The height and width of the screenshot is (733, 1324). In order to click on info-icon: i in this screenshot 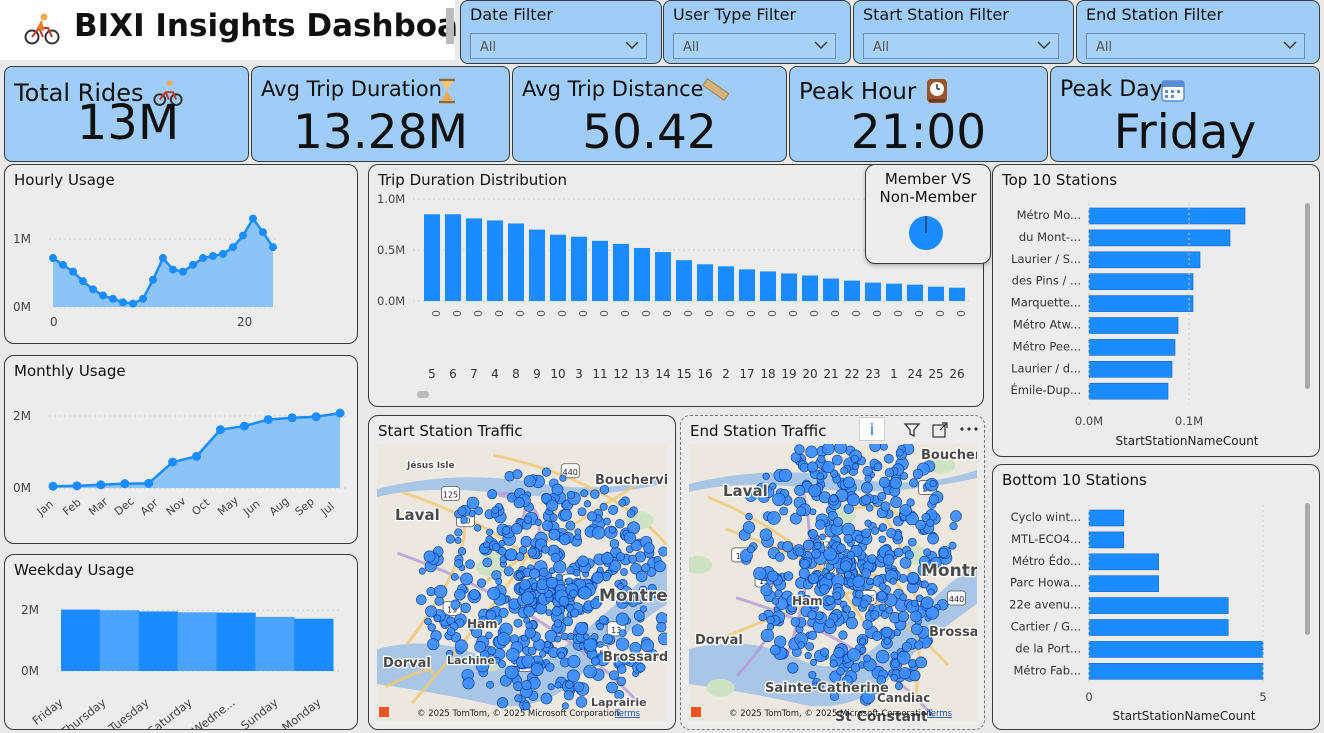, I will do `click(872, 429)`.